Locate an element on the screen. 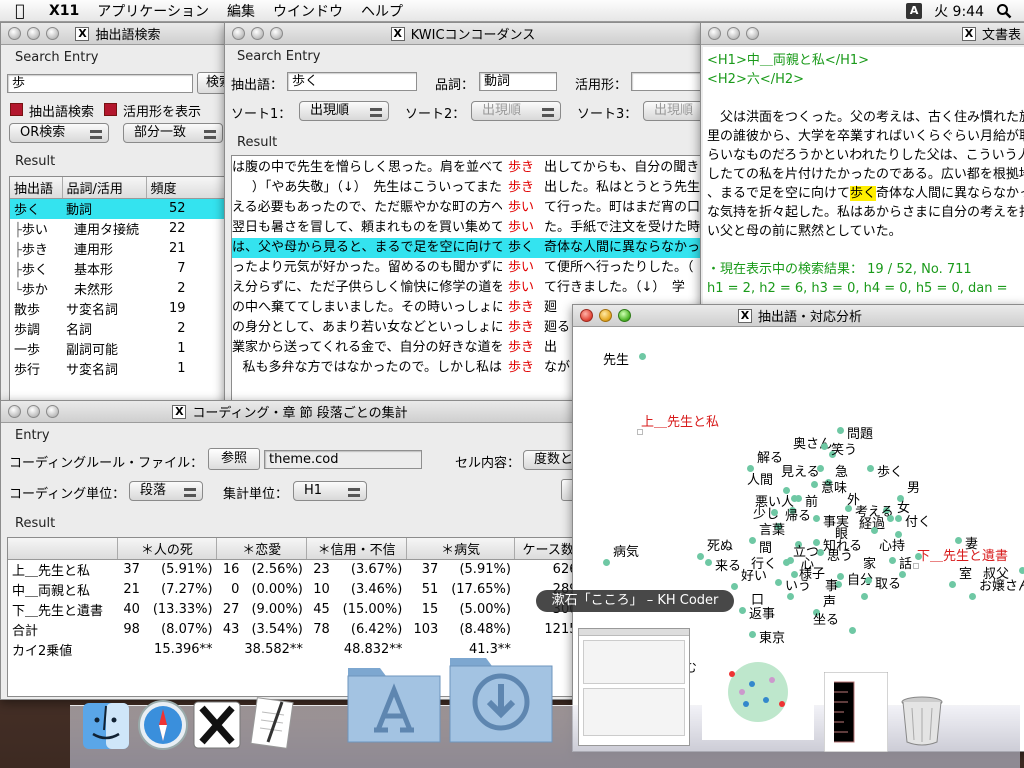 This screenshot has width=1024, height=768. menu-app-x11: X11 is located at coordinates (64, 11).